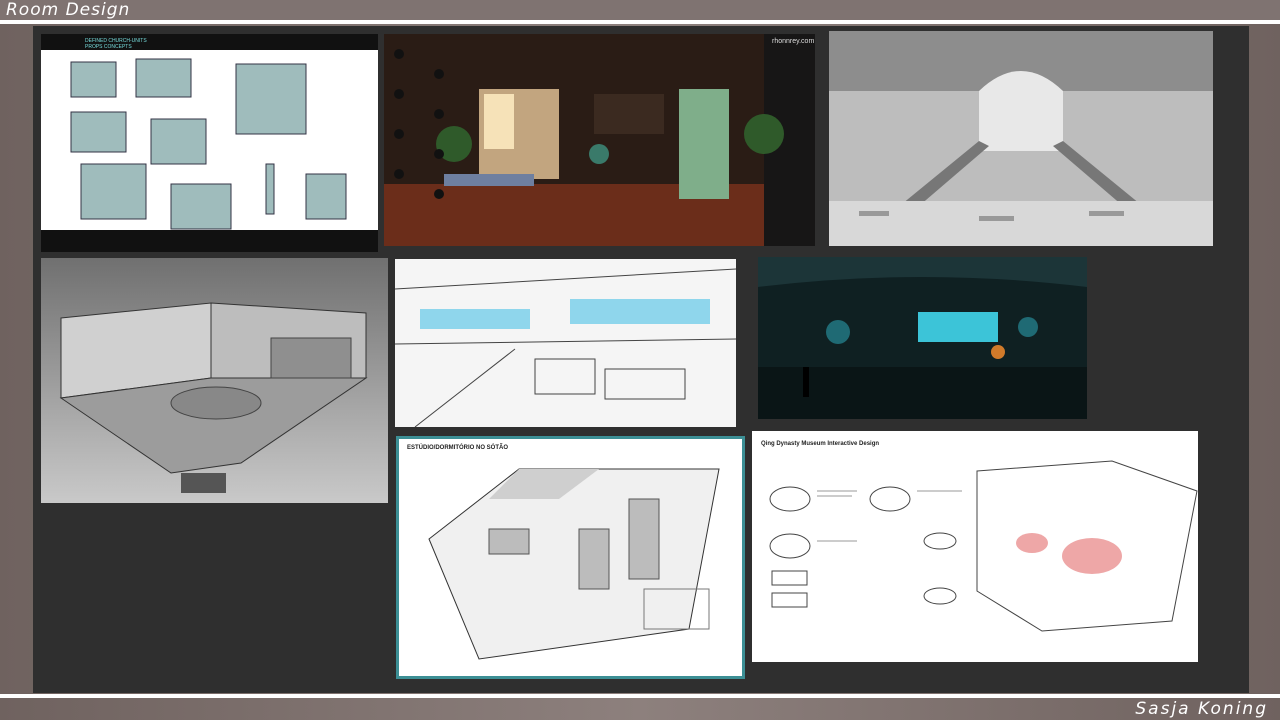 This screenshot has height=720, width=1280. Describe the element at coordinates (793, 41) in the screenshot. I see `kitchen-watermark: rhonnrey.com` at that location.